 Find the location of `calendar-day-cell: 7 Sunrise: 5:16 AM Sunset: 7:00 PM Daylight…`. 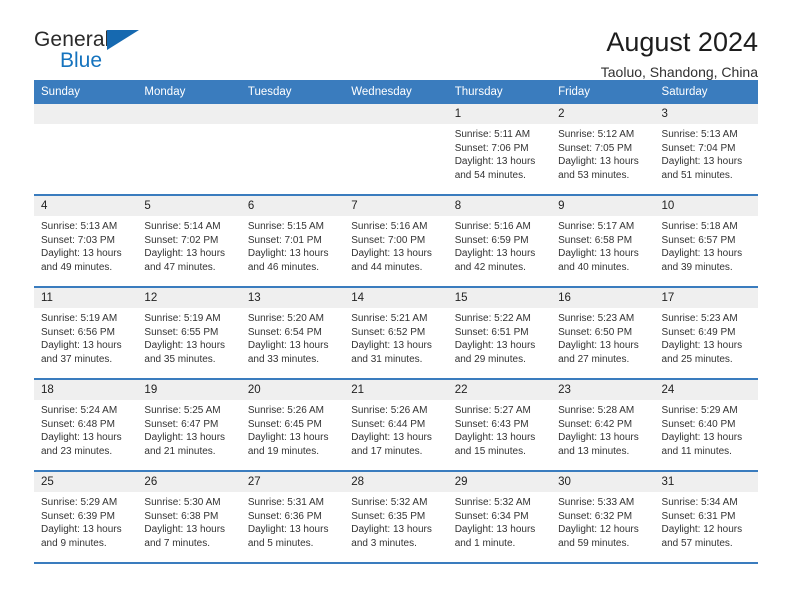

calendar-day-cell: 7 Sunrise: 5:16 AM Sunset: 7:00 PM Daylight… is located at coordinates (396, 241).